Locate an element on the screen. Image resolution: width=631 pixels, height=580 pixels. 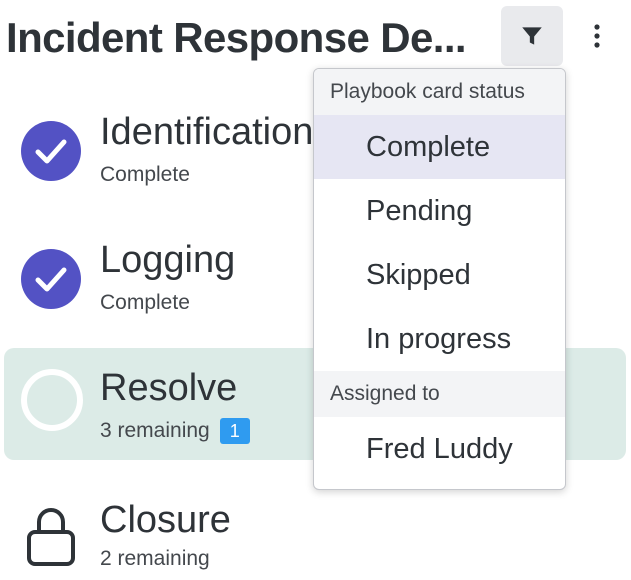
step-name: Logging is located at coordinates (168, 260).